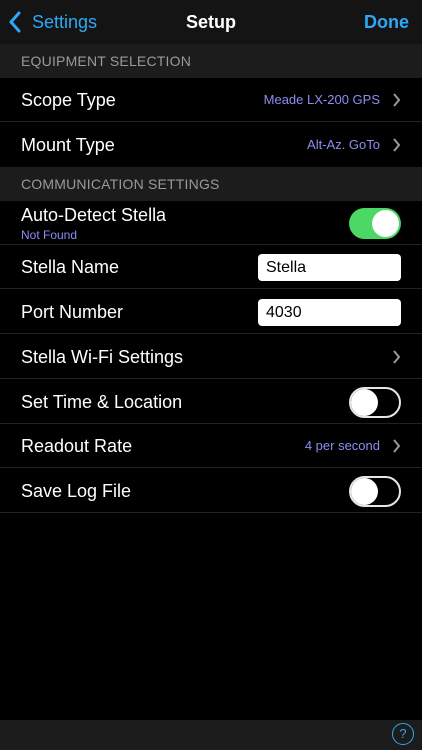 The image size is (422, 750). Describe the element at coordinates (211, 446) in the screenshot. I see `readout-rate-row: Readout Rate 4 per second` at that location.